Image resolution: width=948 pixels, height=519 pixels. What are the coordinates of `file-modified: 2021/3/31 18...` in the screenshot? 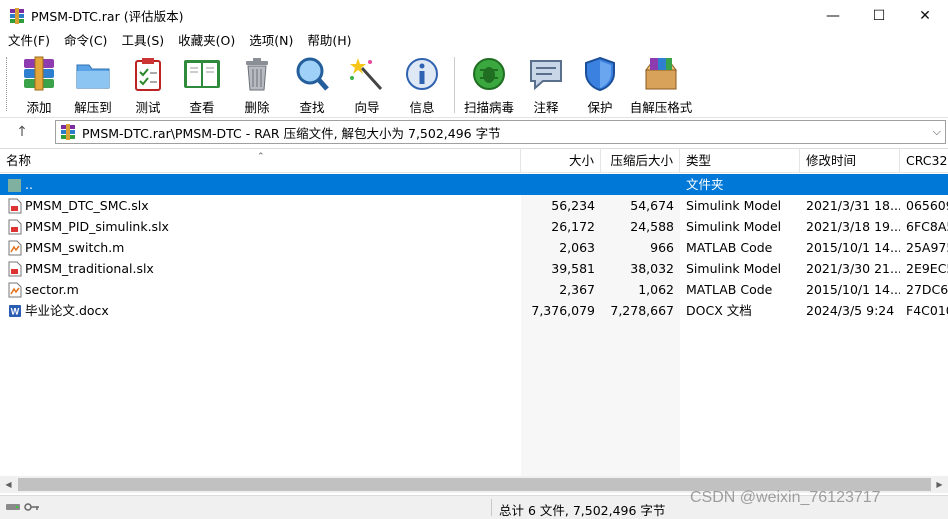 It's located at (853, 205).